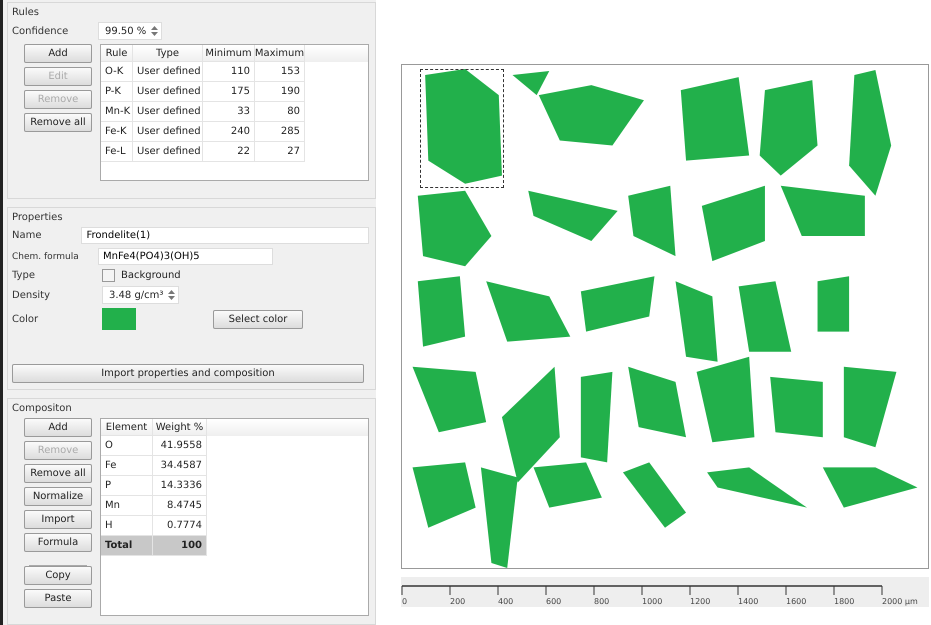 The width and height of the screenshot is (931, 625). Describe the element at coordinates (58, 542) in the screenshot. I see `side-button: Formula` at that location.